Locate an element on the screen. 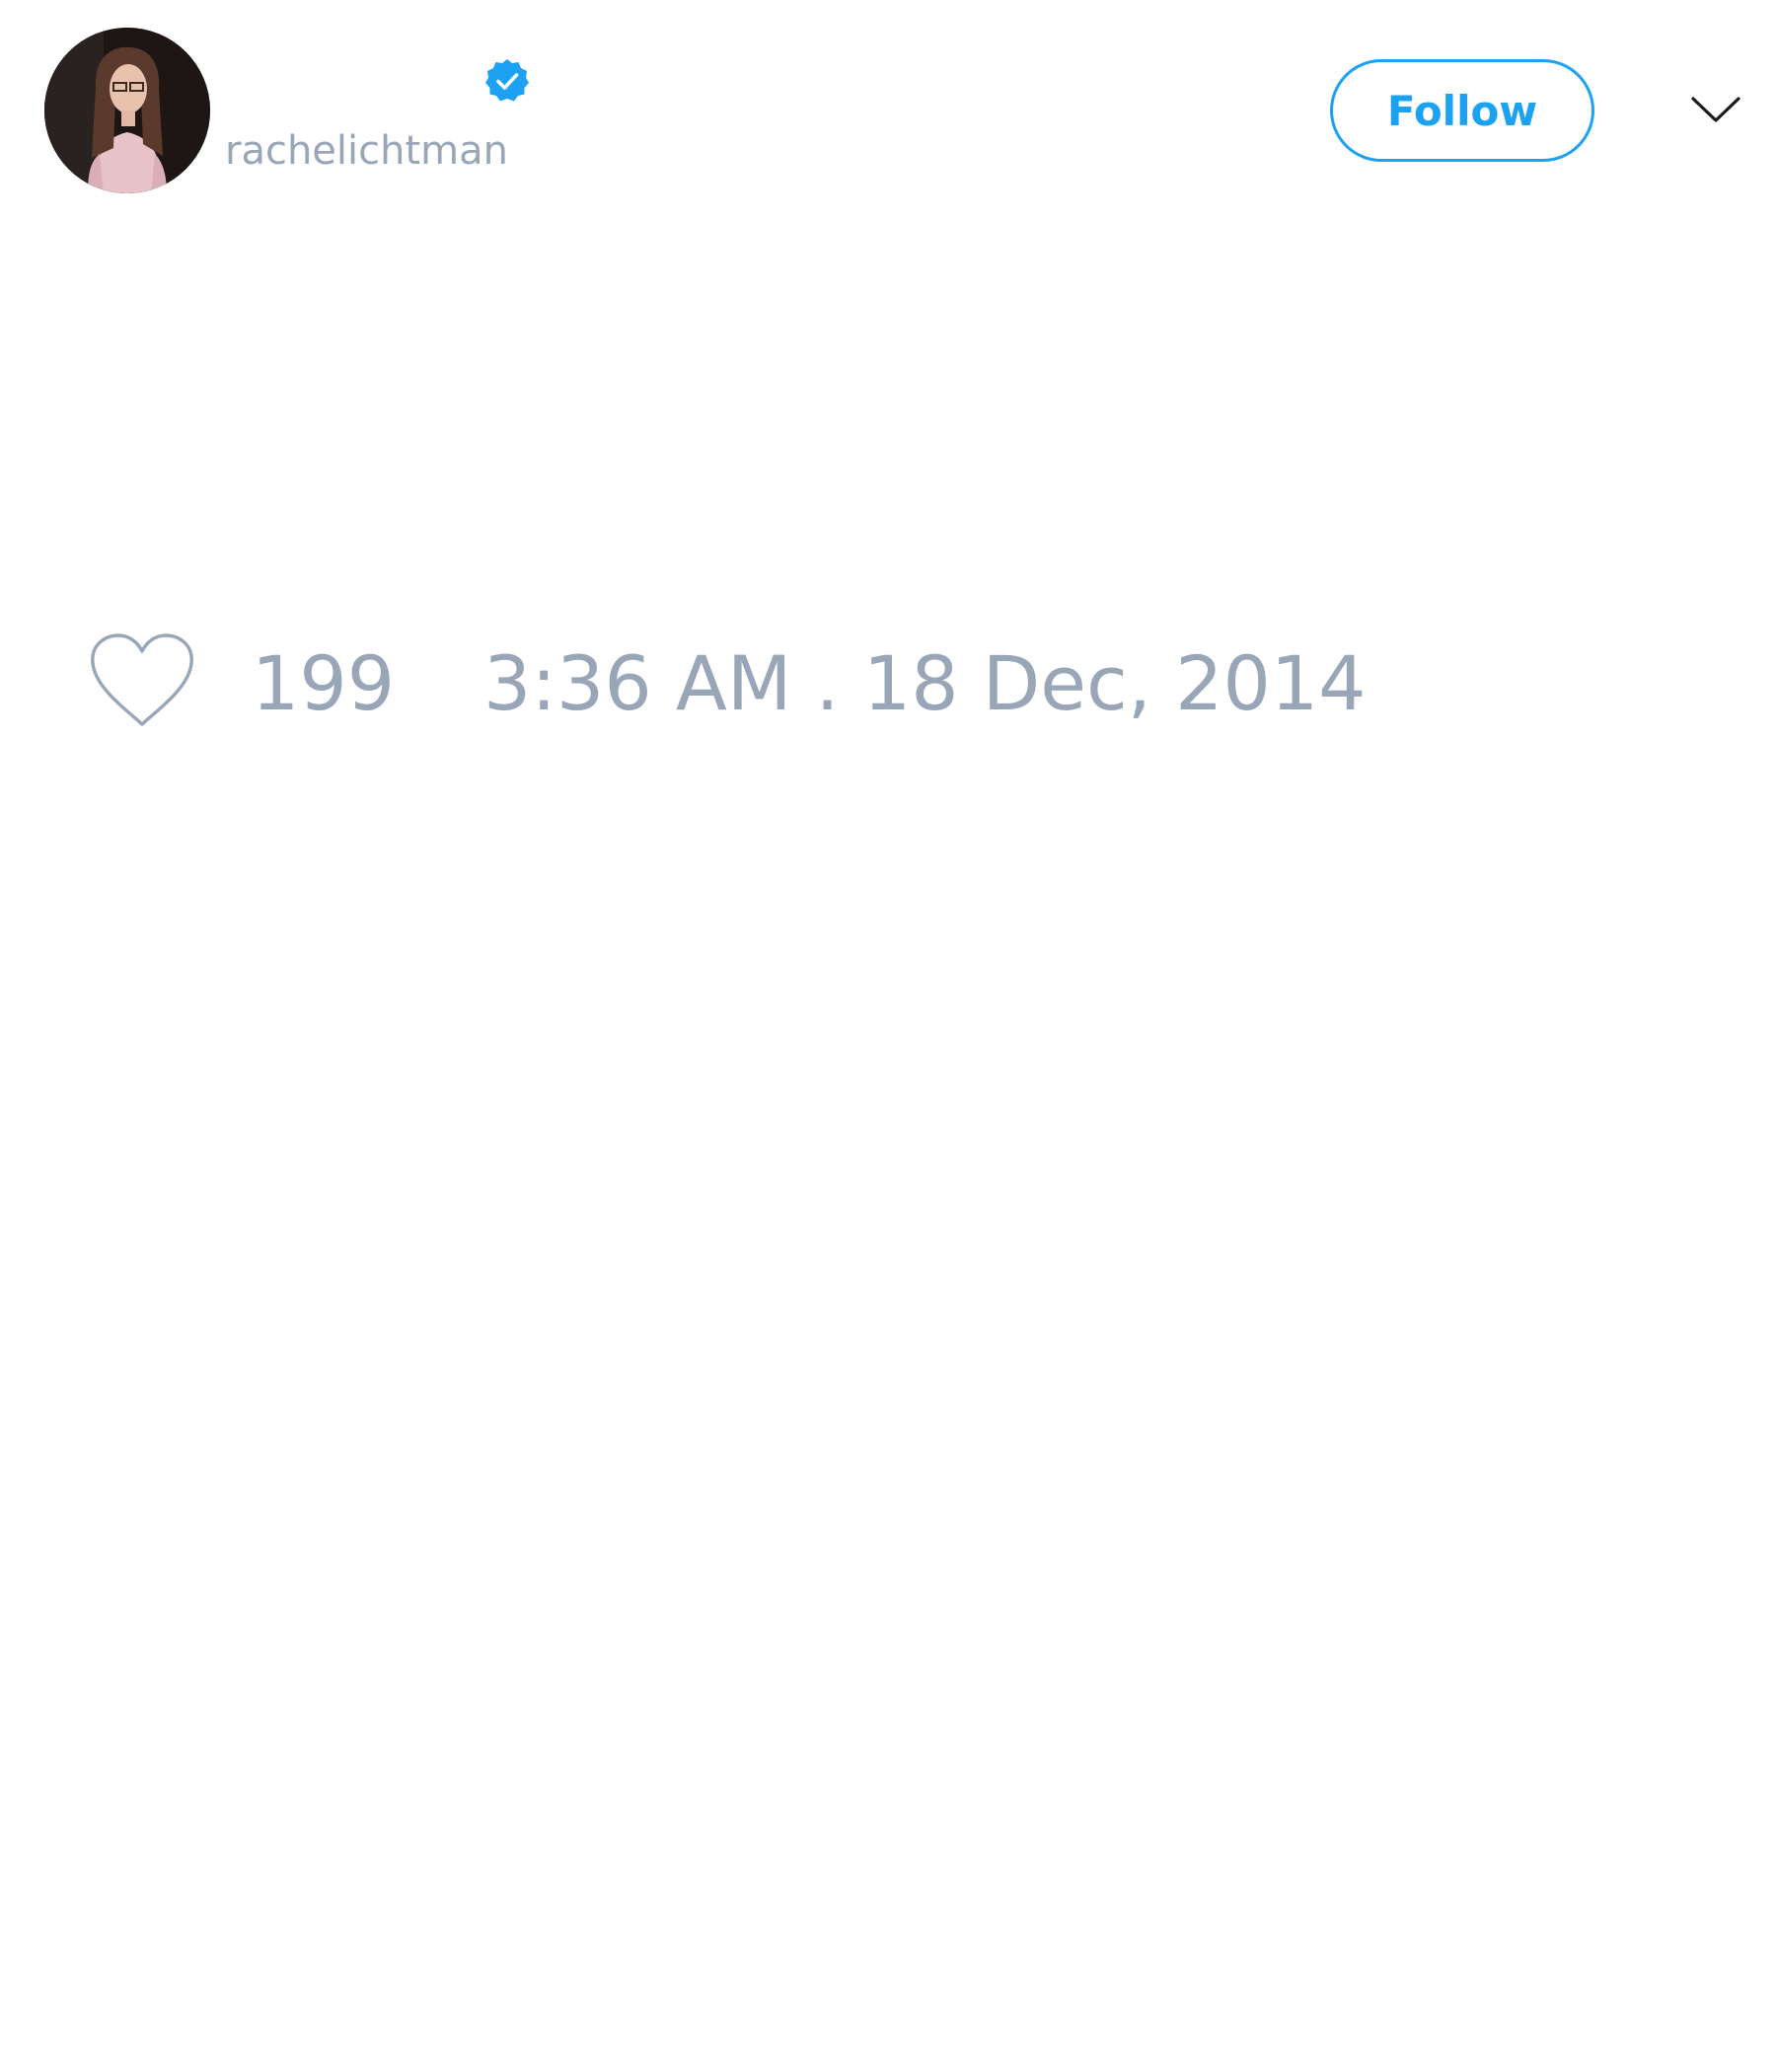 The image size is (1776, 2072). follow-button: Follow is located at coordinates (1462, 111).